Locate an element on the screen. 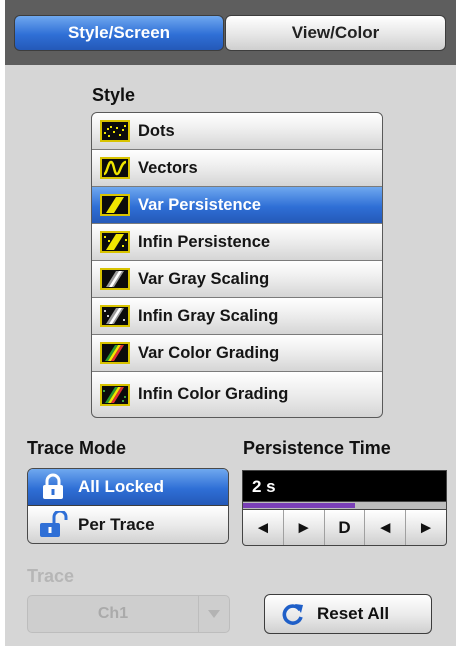 The image size is (456, 646). tab-view-color: View/Color is located at coordinates (335, 33).